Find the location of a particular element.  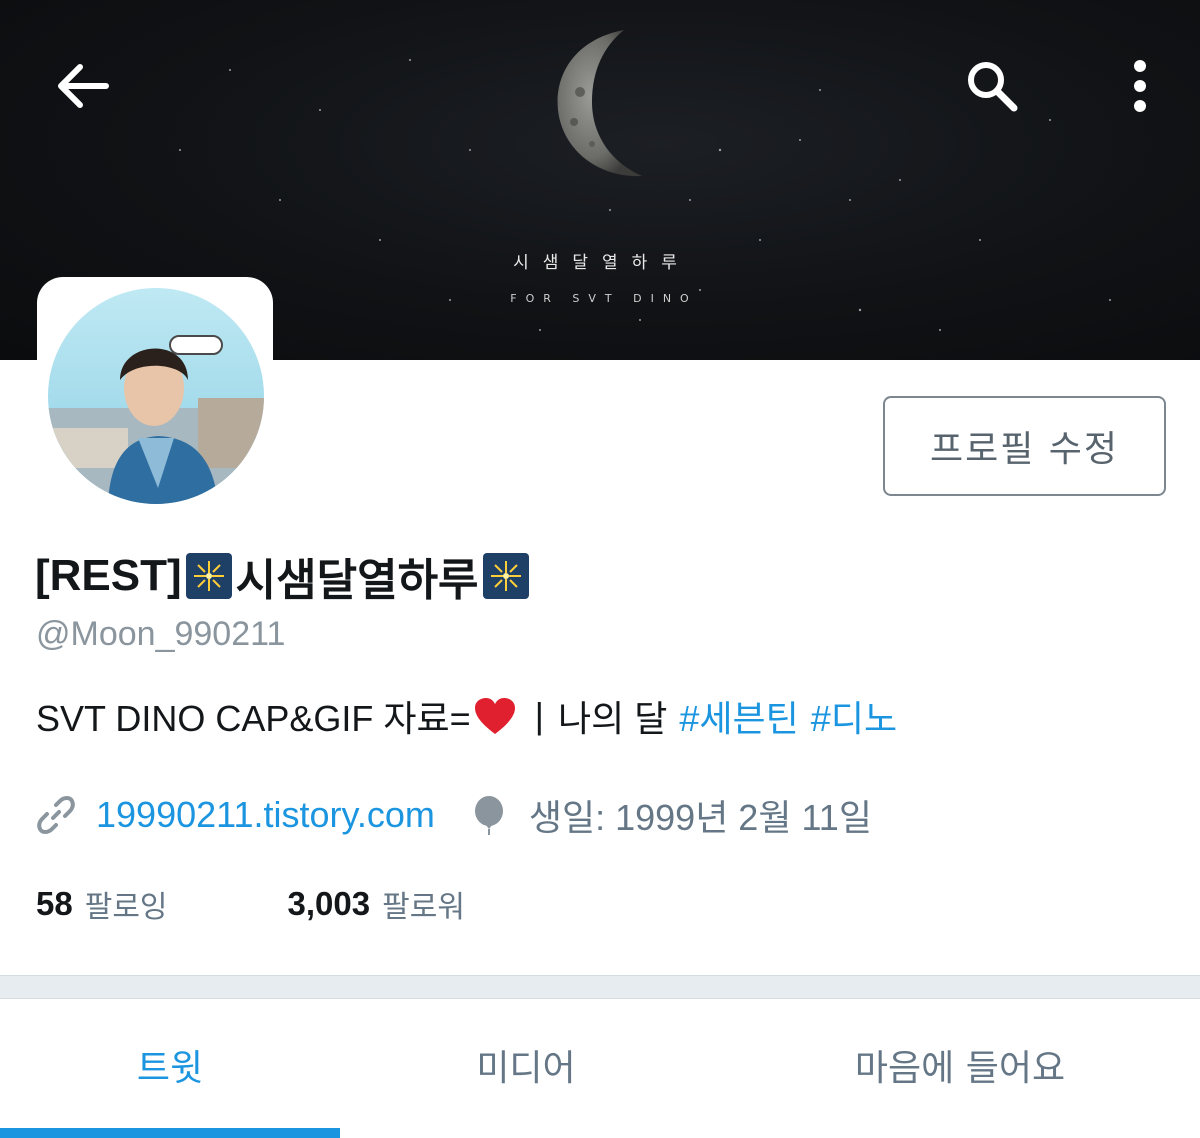

avatar-image is located at coordinates (156, 396).